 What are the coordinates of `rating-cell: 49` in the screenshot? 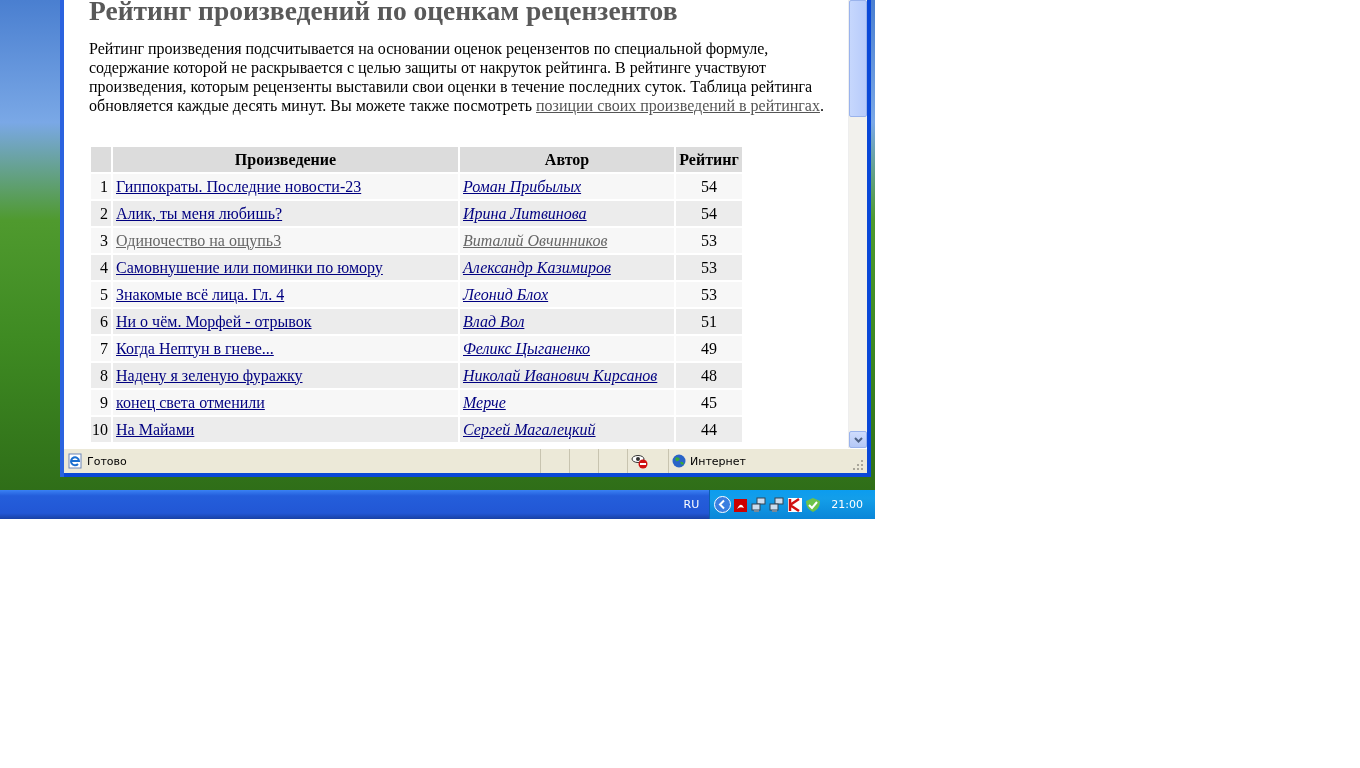 It's located at (709, 348).